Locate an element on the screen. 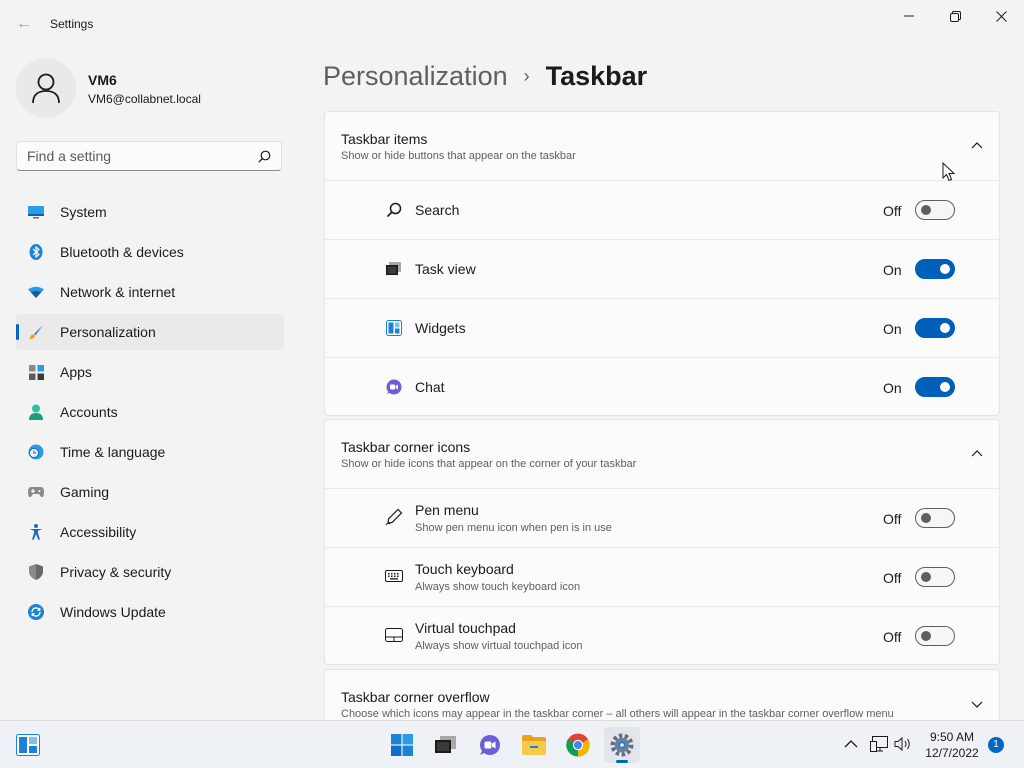 The width and height of the screenshot is (1024, 768). setting-description: Show pen menu icon when pen is in use is located at coordinates (513, 528).